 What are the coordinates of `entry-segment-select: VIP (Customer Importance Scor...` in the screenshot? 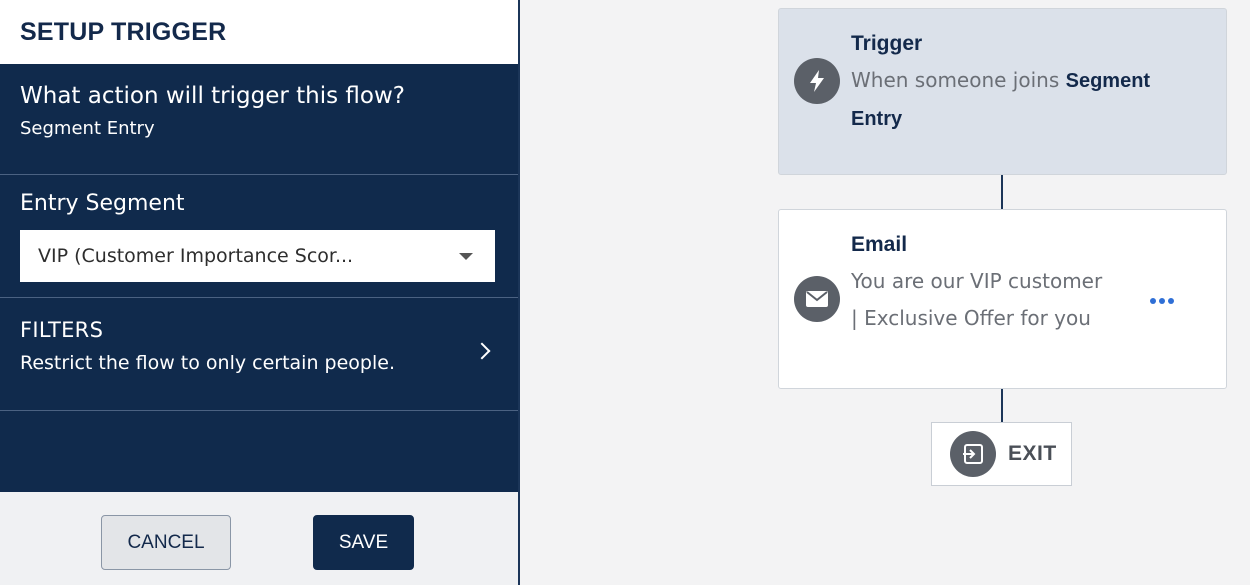 It's located at (257, 256).